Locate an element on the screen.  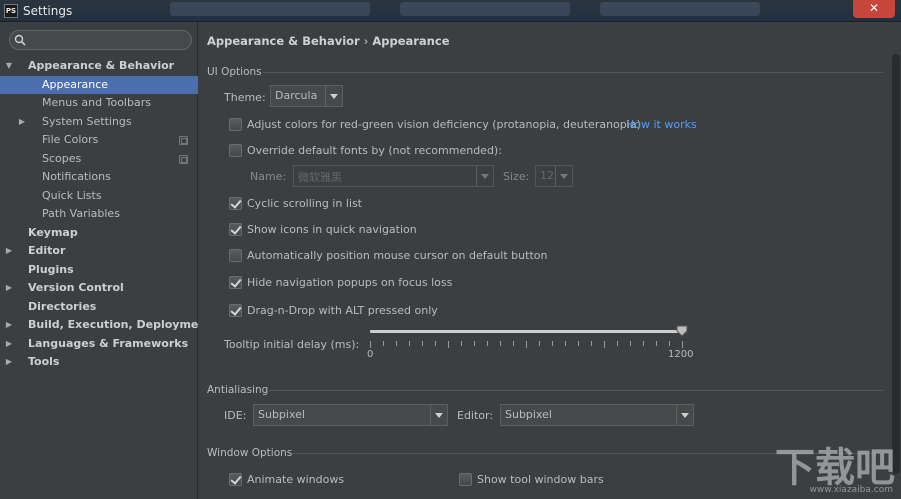
close-button: ✕ is located at coordinates (874, 9).